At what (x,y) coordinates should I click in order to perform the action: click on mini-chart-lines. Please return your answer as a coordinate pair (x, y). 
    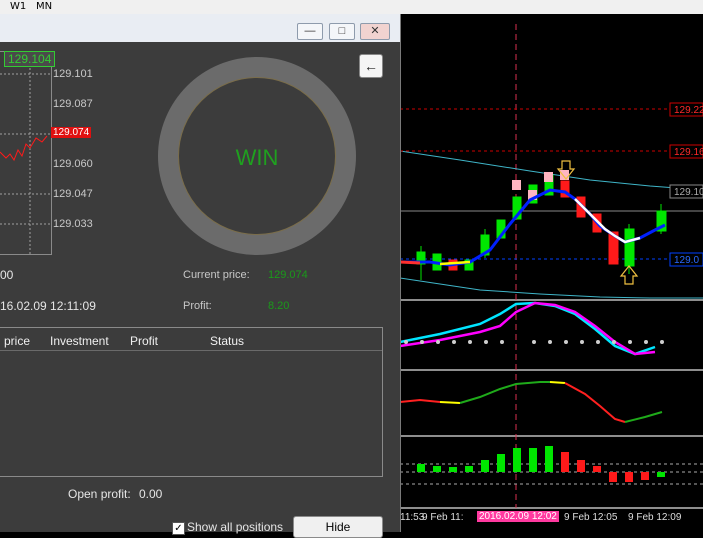
    Looking at the image, I should click on (25, 153).